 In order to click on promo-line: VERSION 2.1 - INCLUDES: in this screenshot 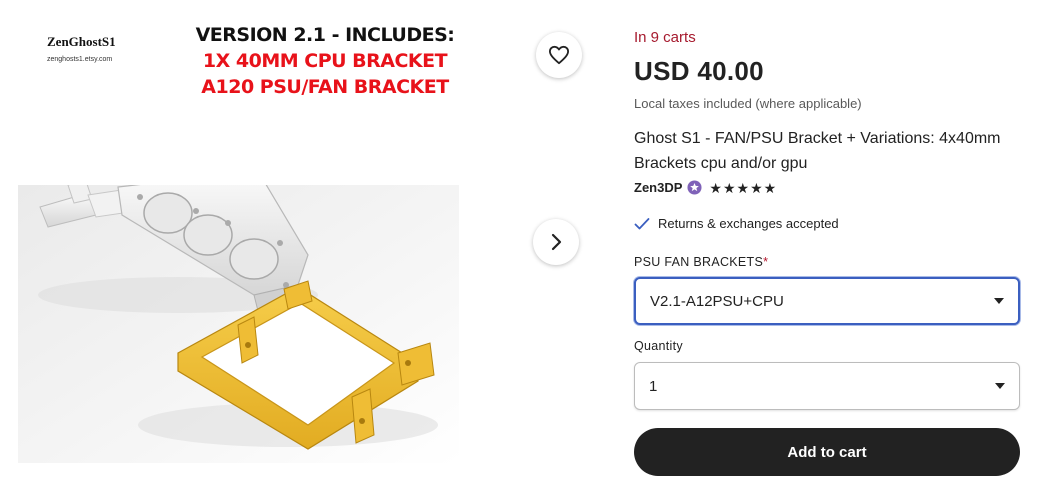, I will do `click(325, 35)`.